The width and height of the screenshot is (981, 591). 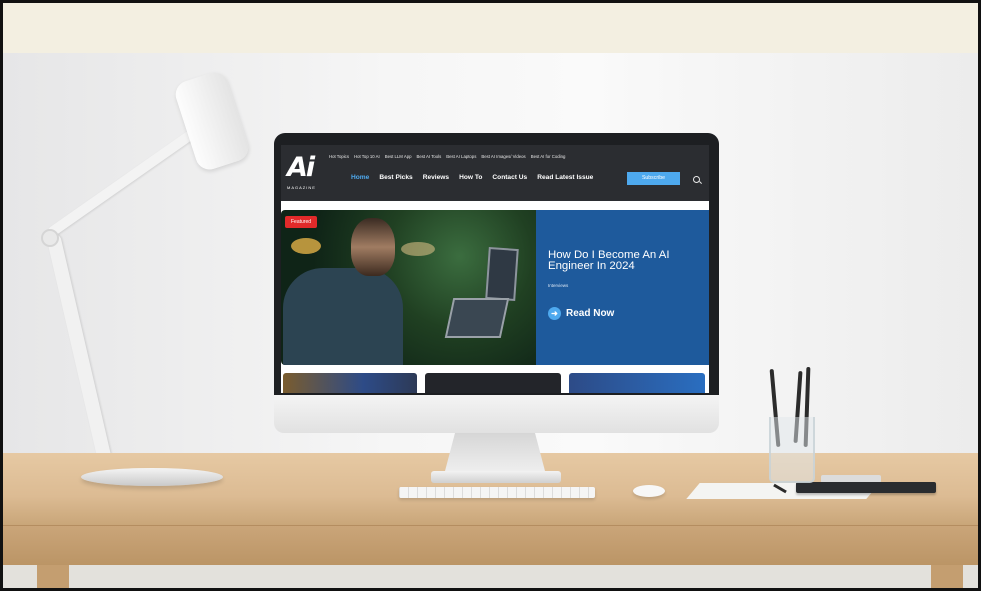 What do you see at coordinates (339, 156) in the screenshot?
I see `top-link-hot-topics: Hot Topics` at bounding box center [339, 156].